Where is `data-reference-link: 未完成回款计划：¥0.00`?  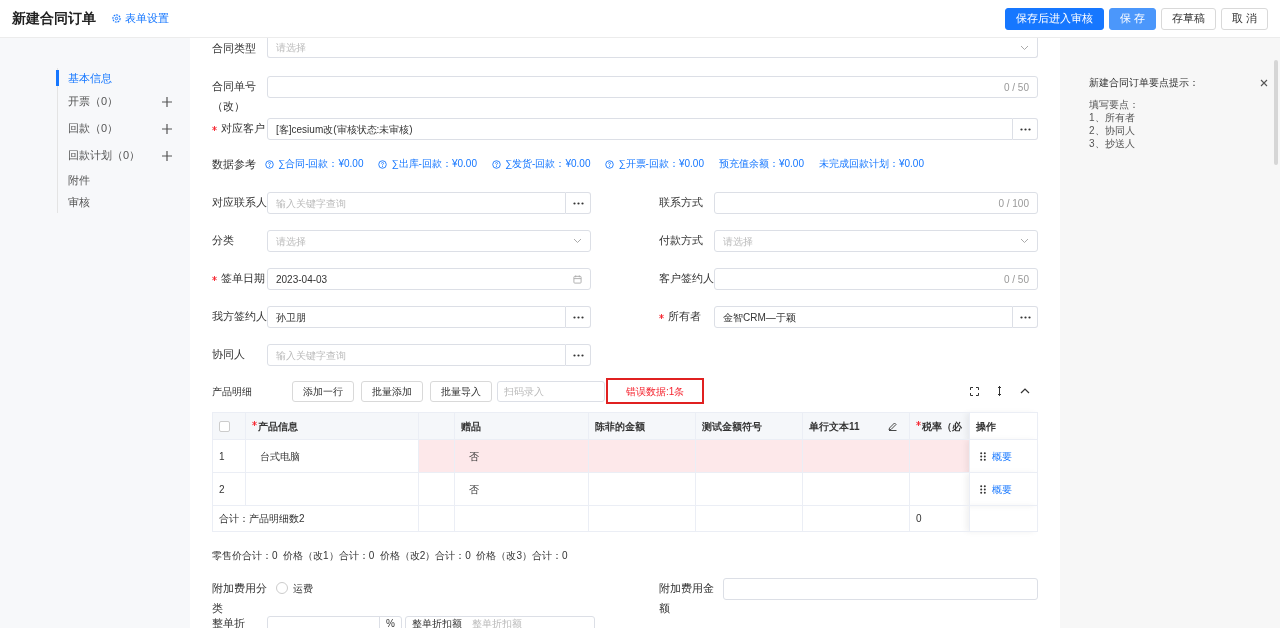
data-reference-link: 未完成回款计划：¥0.00 is located at coordinates (871, 164).